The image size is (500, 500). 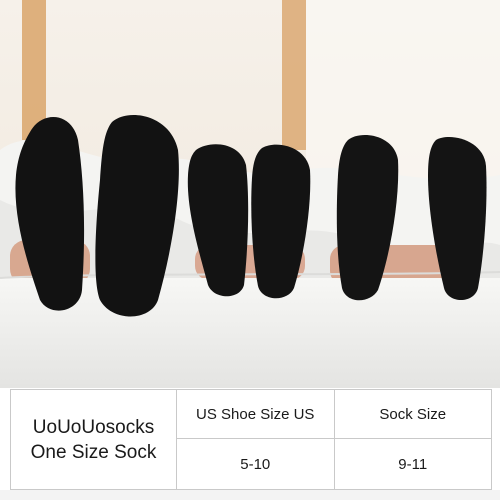 What do you see at coordinates (255, 414) in the screenshot?
I see `shoe-size-header: US Shoe Size US` at bounding box center [255, 414].